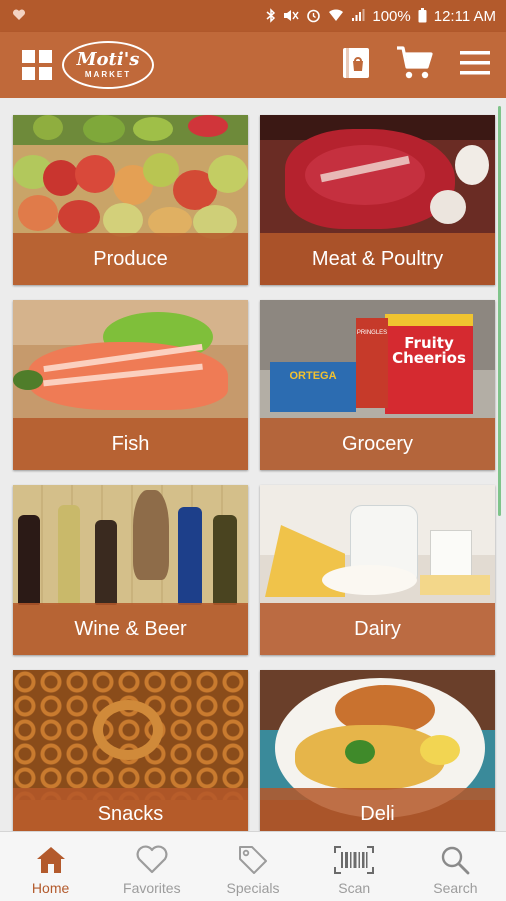 This screenshot has width=506, height=901. I want to click on hamburger-menu-icon, so click(475, 65).